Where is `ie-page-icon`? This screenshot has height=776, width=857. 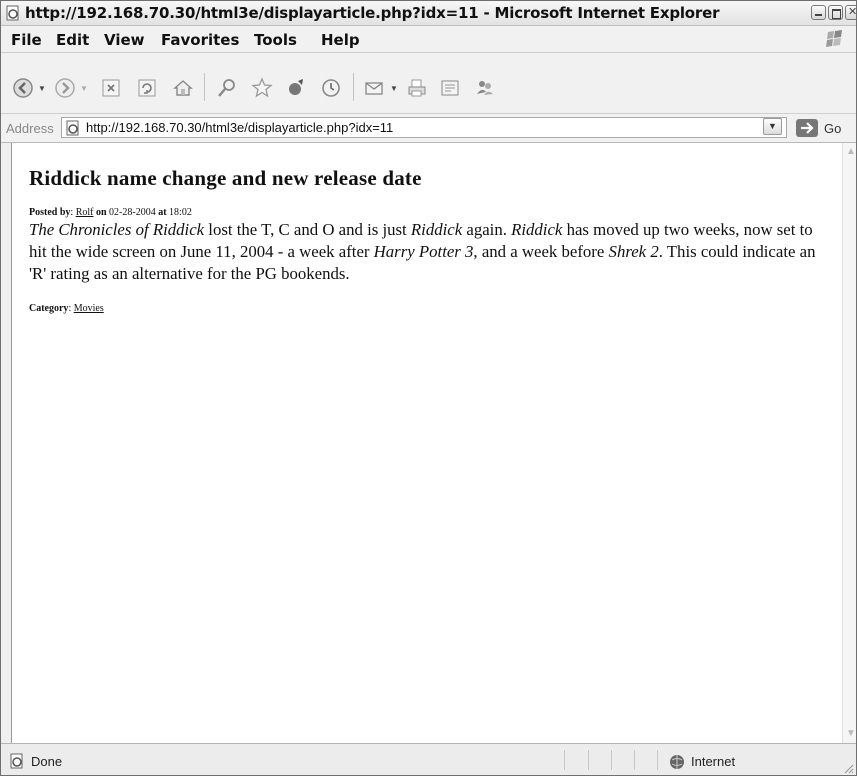 ie-page-icon is located at coordinates (12, 13).